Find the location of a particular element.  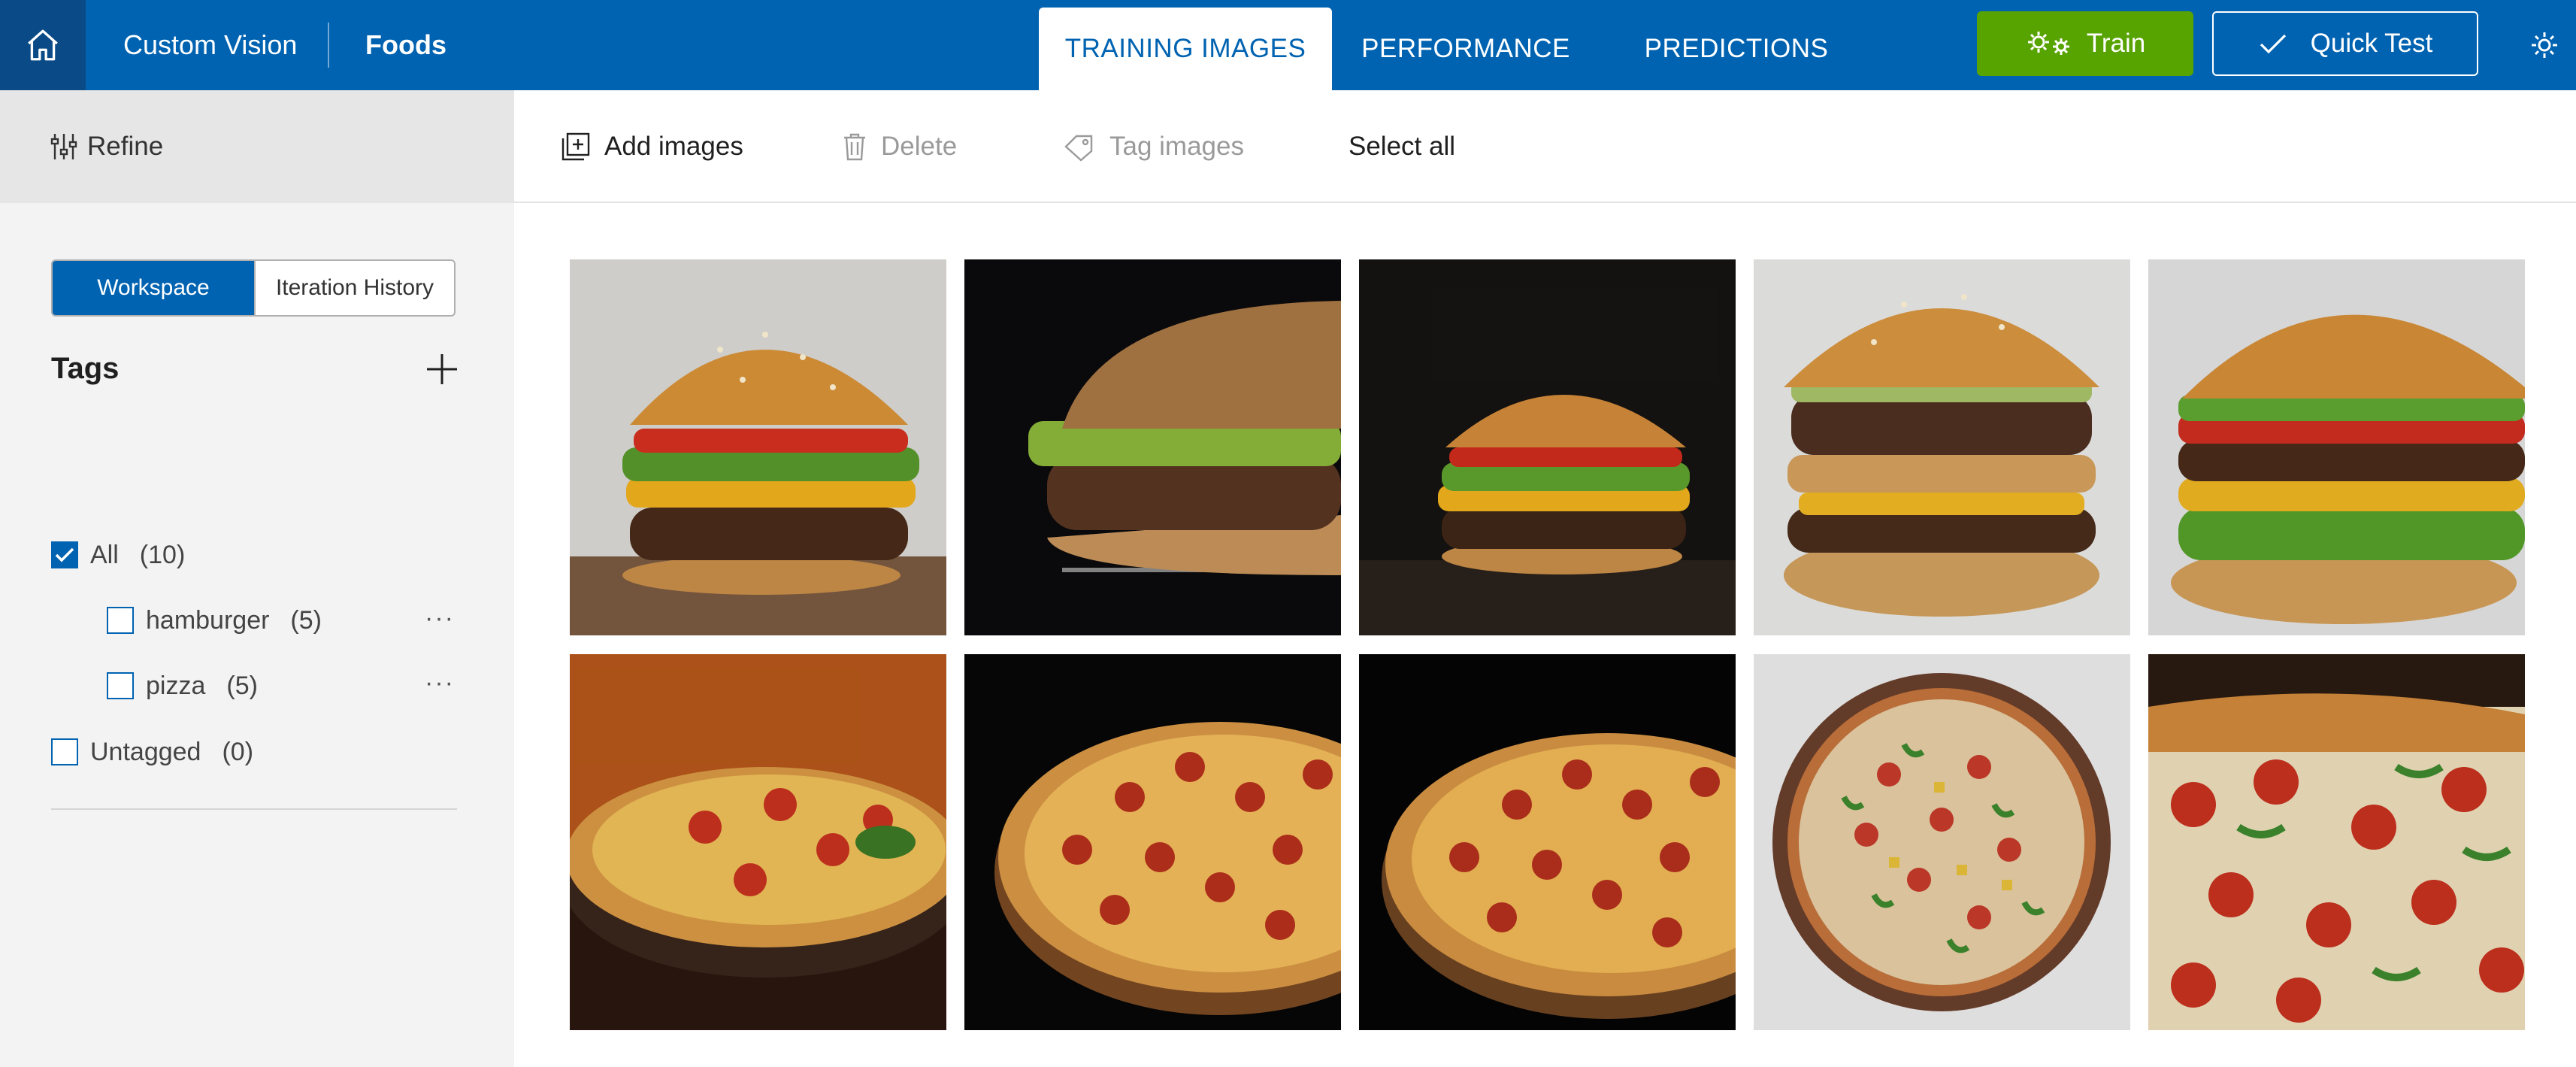

tab-training-images: TRAINING IMAGES is located at coordinates (1185, 49).